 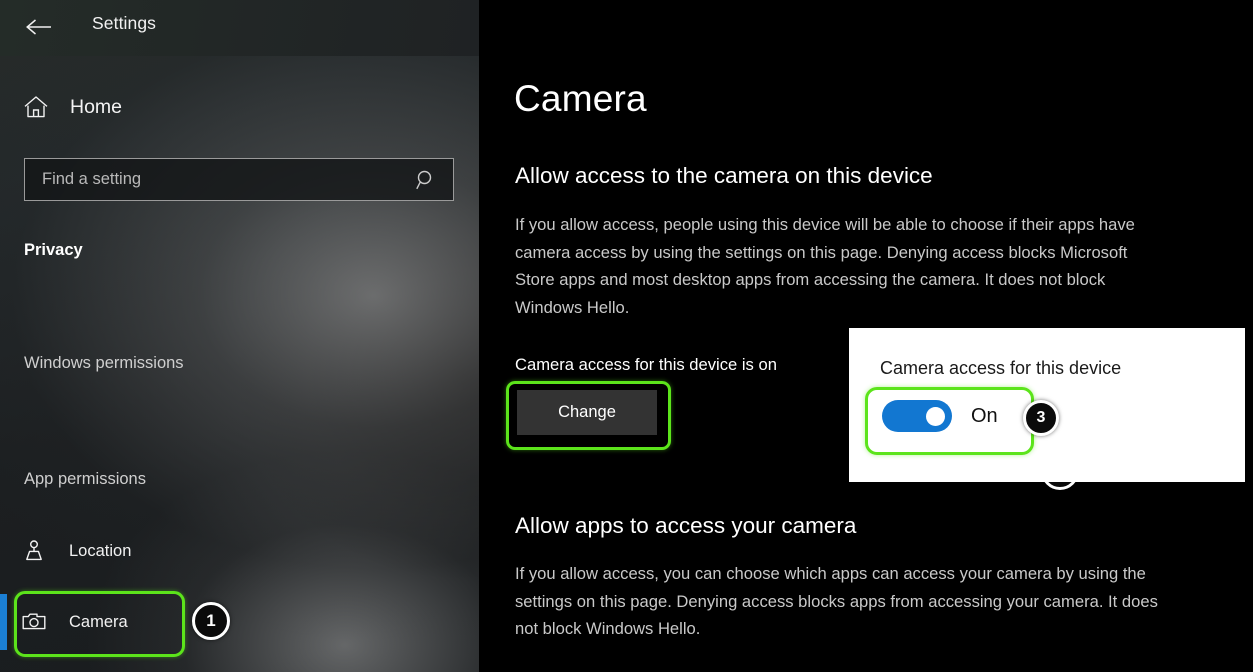 I want to click on sidebar-item-home: Home, so click(x=72, y=107).